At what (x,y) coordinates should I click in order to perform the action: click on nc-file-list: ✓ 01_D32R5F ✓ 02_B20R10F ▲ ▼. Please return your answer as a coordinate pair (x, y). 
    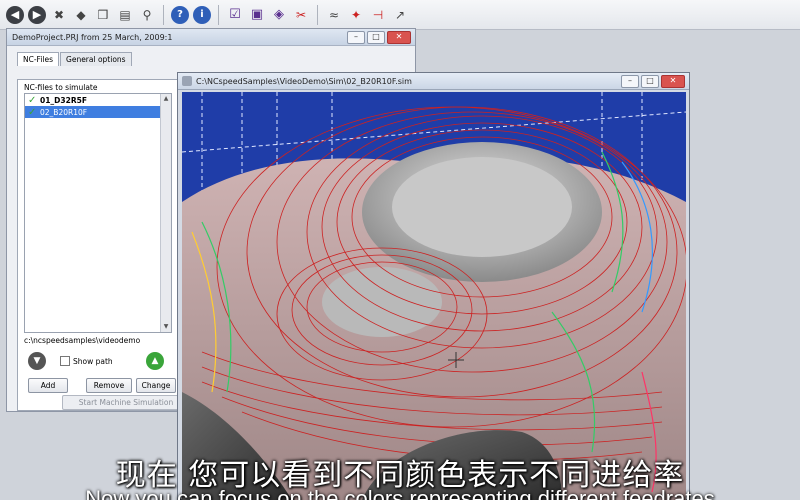
    Looking at the image, I should click on (98, 213).